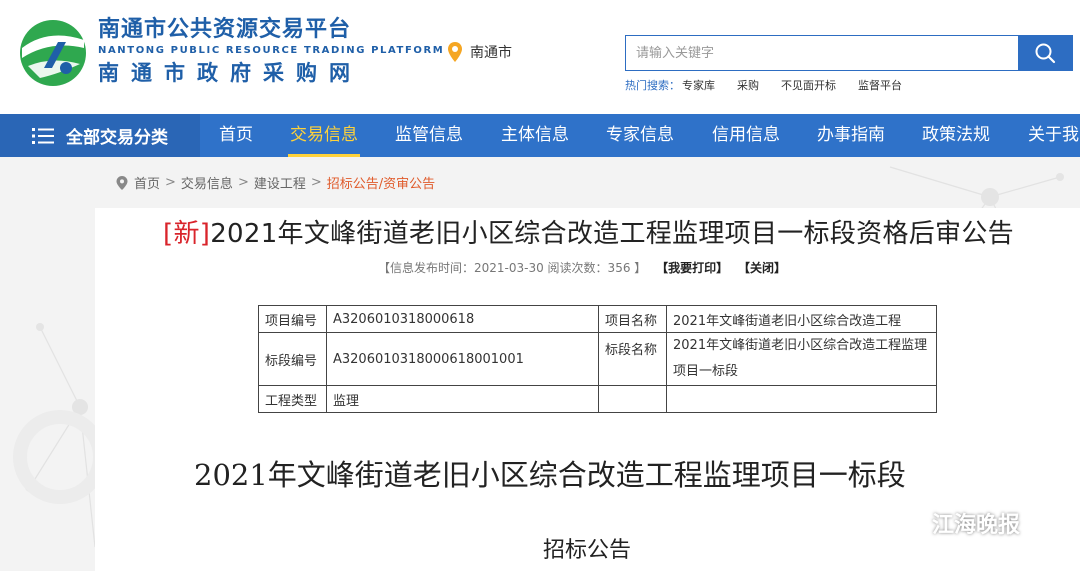 The width and height of the screenshot is (1080, 571). Describe the element at coordinates (117, 138) in the screenshot. I see `all-categories-label: 全部交易分类` at that location.